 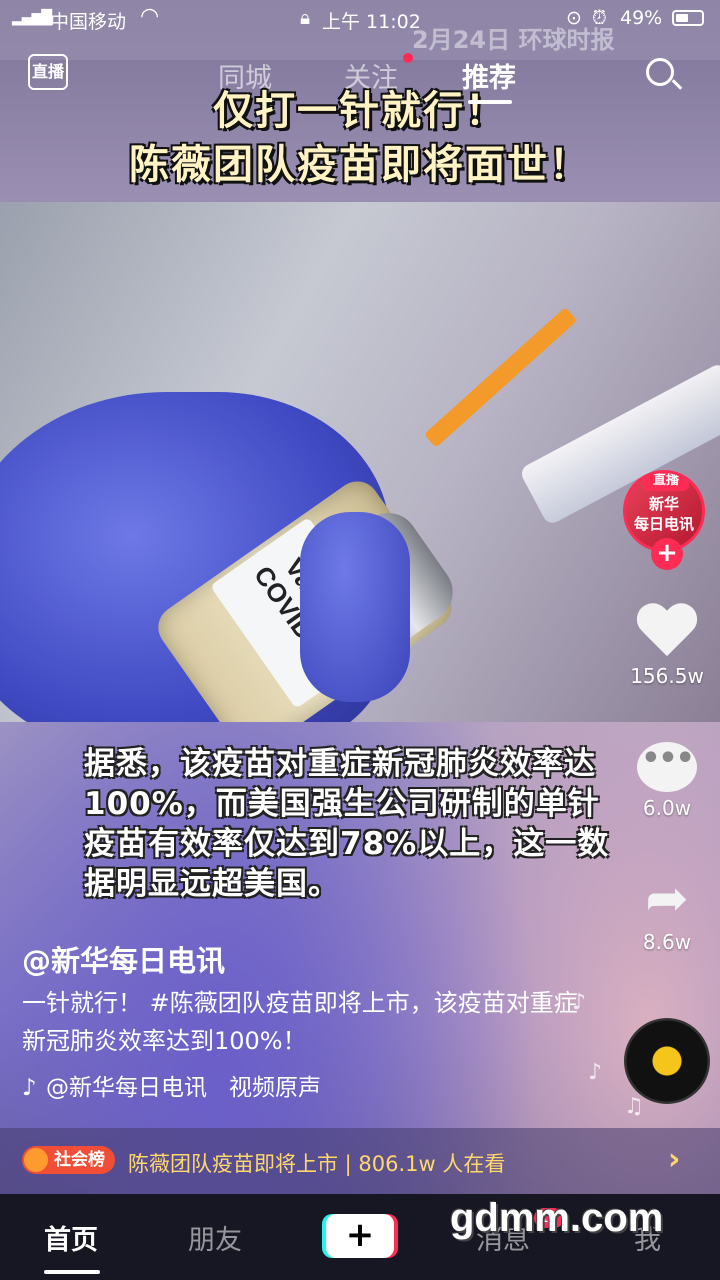 What do you see at coordinates (32, 18) in the screenshot?
I see `signal-icon: ▂▄▆█` at bounding box center [32, 18].